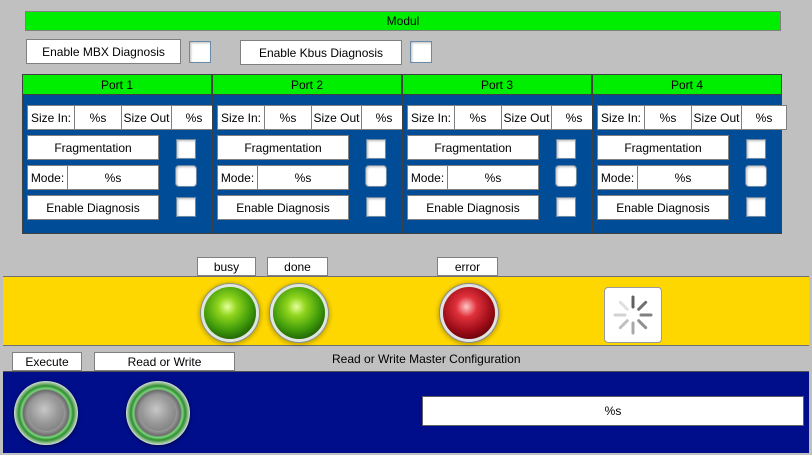 This screenshot has width=812, height=455. I want to click on read-or-write-label: Read or Write, so click(164, 361).